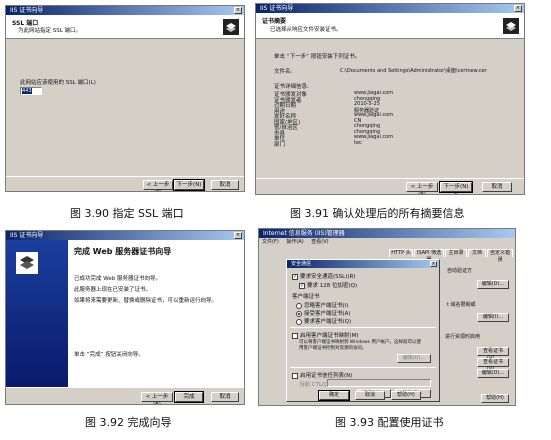 This screenshot has width=551, height=440. I want to click on finish-button: 完成, so click(189, 397).